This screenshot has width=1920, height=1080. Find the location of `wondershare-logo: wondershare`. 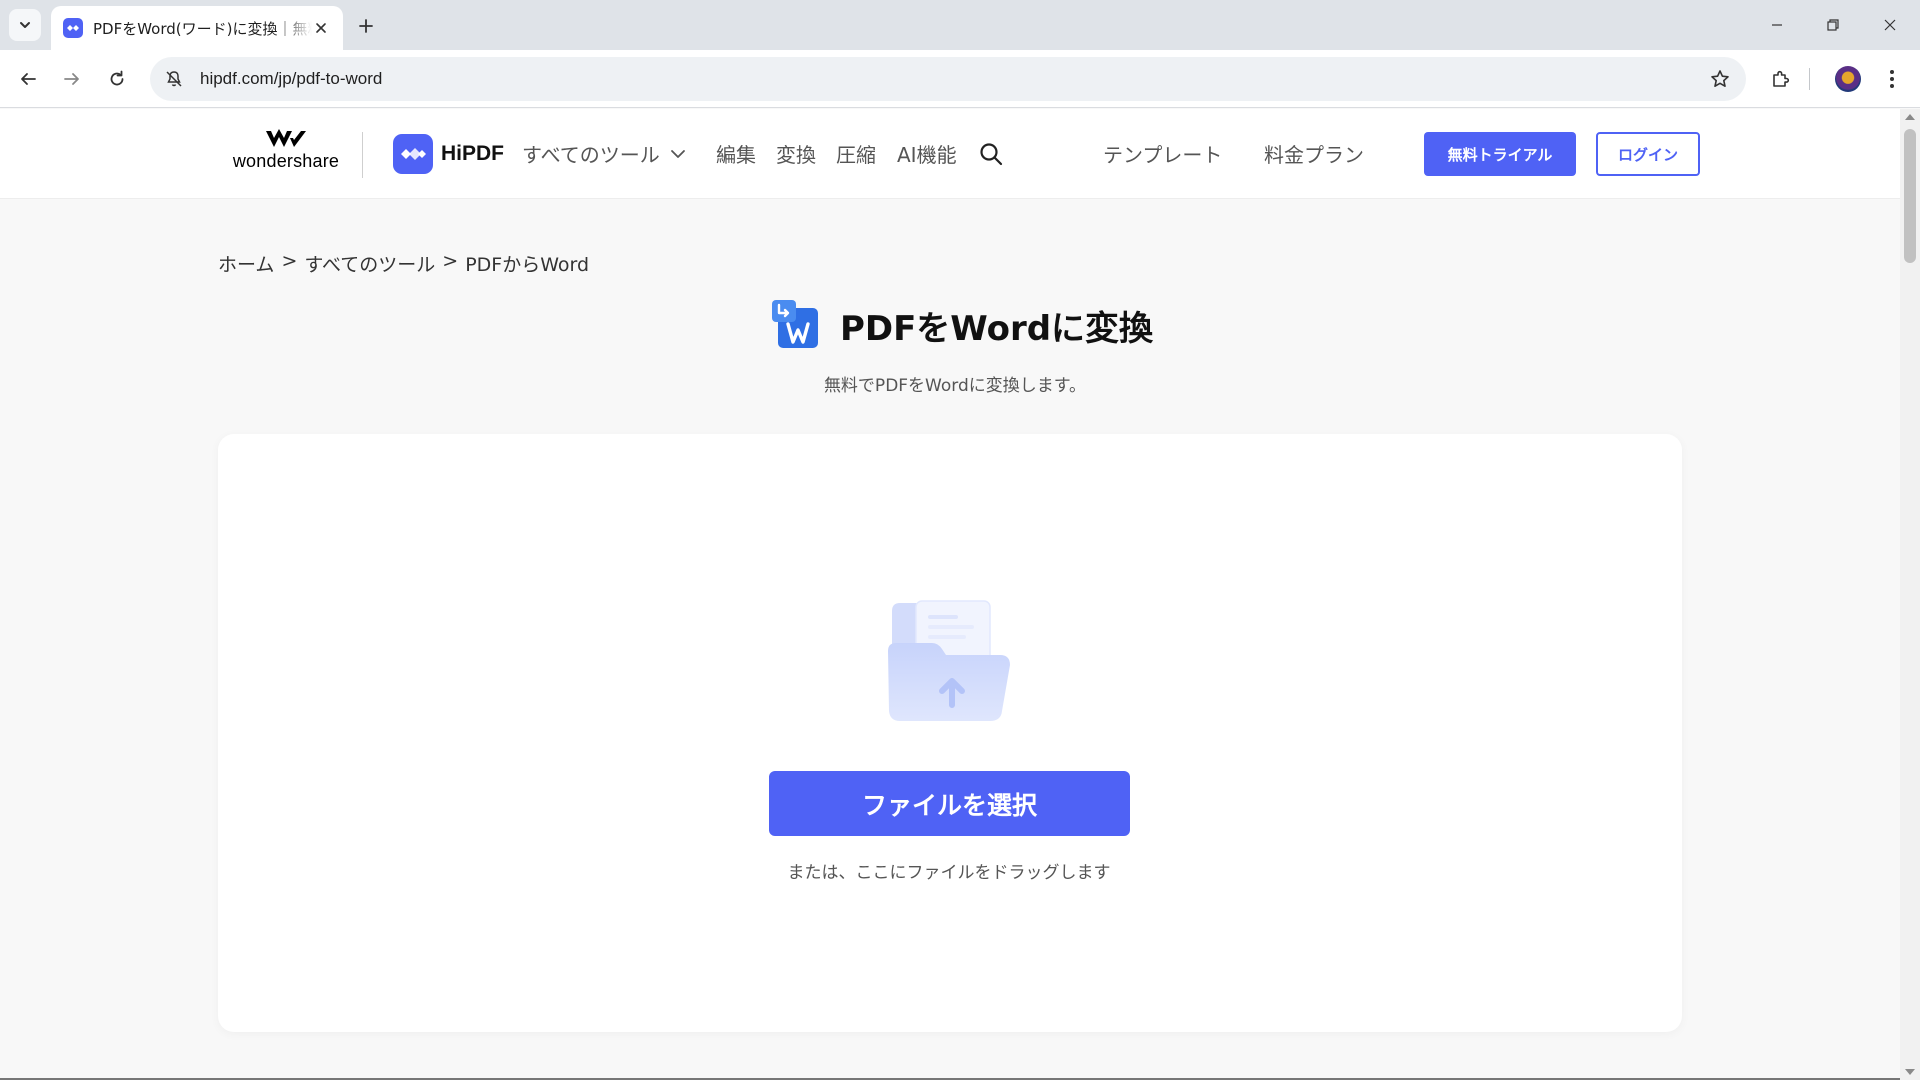

wondershare-logo: wondershare is located at coordinates (286, 155).